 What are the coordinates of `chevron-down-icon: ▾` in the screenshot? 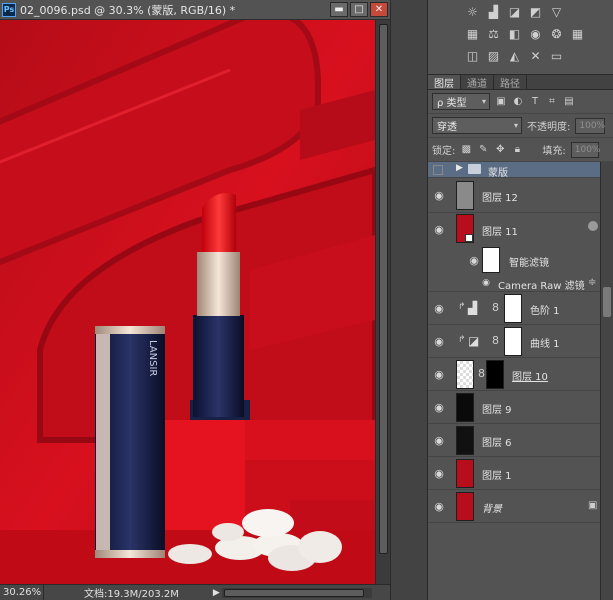 It's located at (515, 125).